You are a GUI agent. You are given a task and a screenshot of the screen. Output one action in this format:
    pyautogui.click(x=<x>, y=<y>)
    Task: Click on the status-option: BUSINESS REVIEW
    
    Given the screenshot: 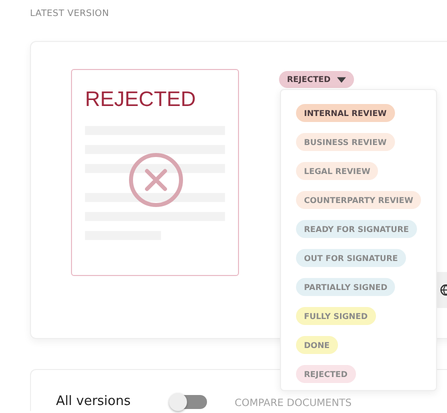 What is the action you would take?
    pyautogui.click(x=345, y=142)
    